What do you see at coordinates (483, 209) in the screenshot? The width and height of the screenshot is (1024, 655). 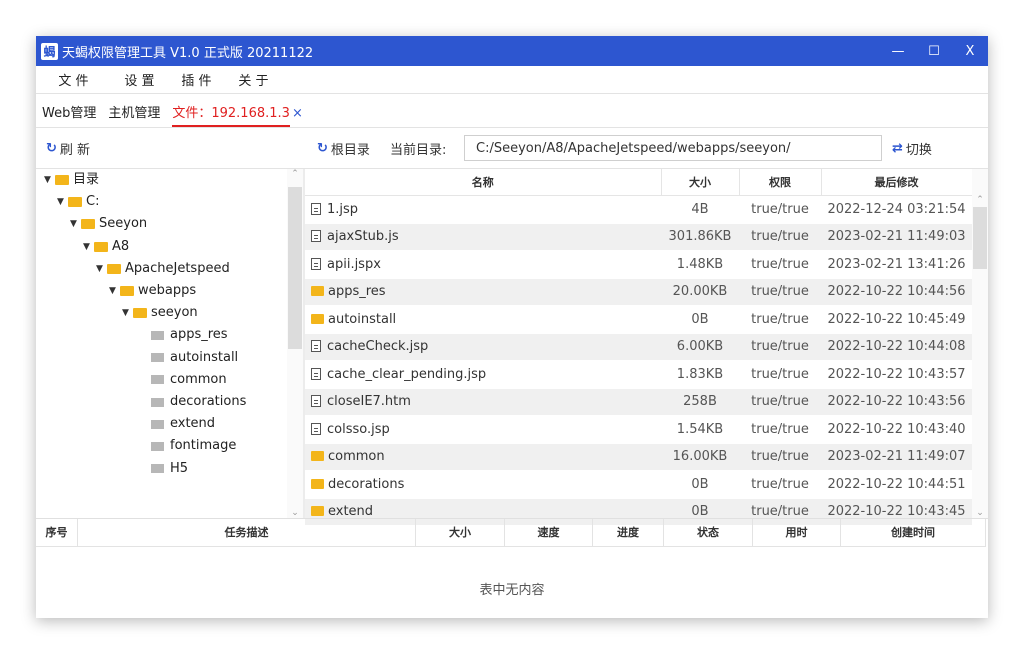 I see `file-name-cell: 1.jsp` at bounding box center [483, 209].